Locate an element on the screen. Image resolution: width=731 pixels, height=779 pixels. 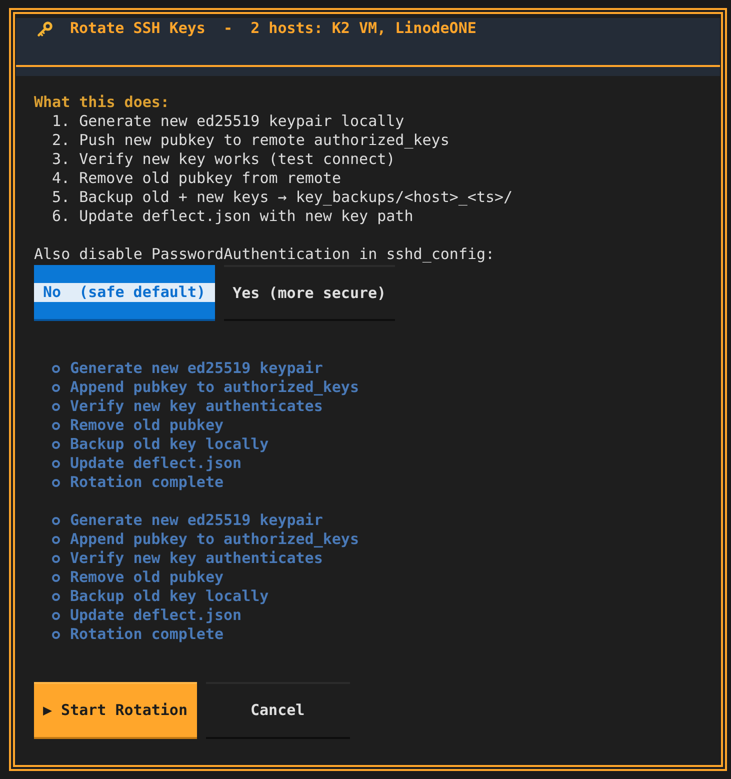
option-button: Yes (more secure) is located at coordinates (310, 293).